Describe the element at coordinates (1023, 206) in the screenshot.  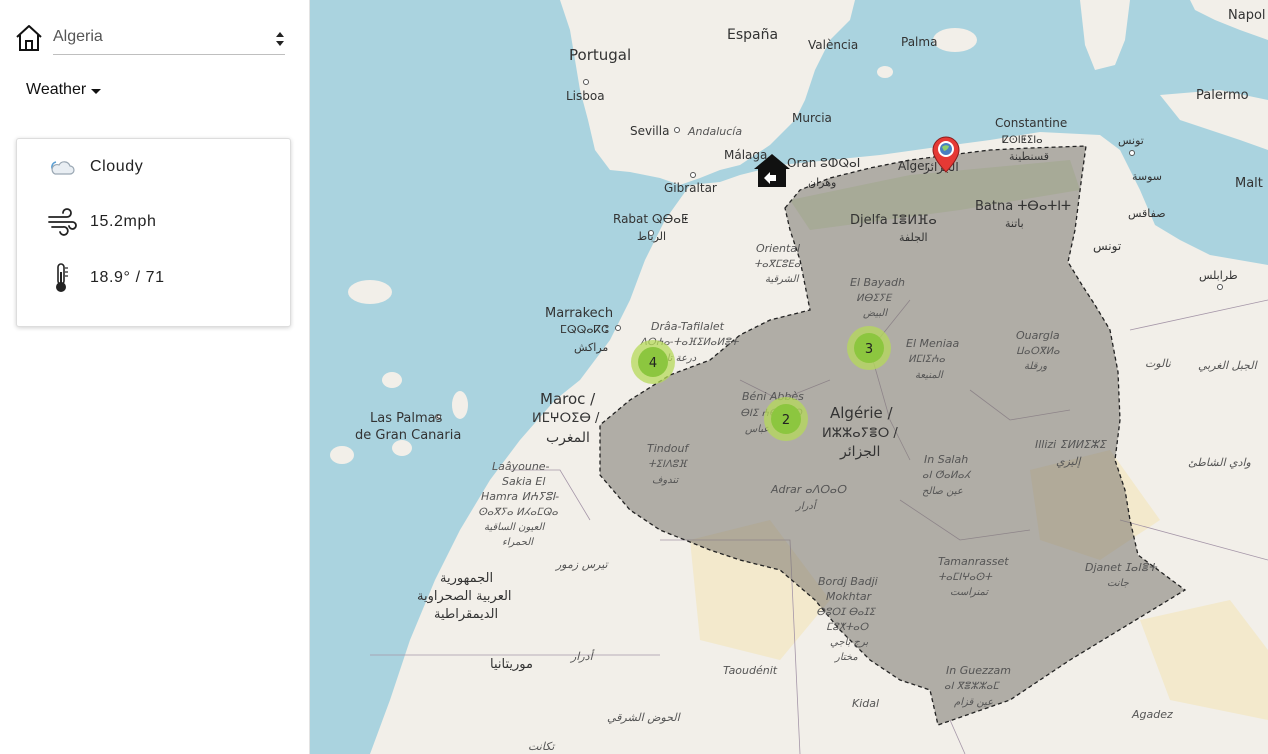
I see `map-label-batna: Batna ⵜⴱⴰⵜⵏⵜ` at that location.